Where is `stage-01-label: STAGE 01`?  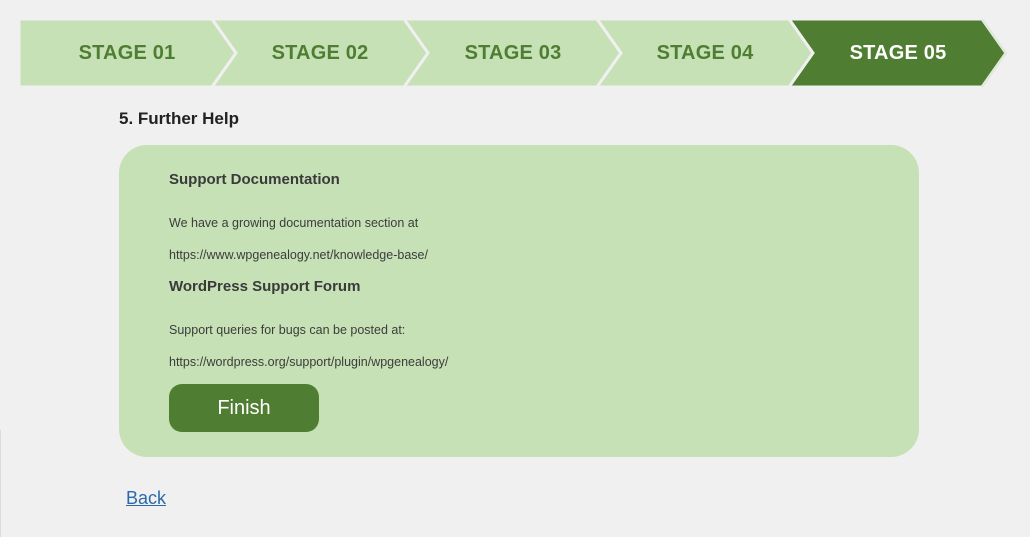 stage-01-label: STAGE 01 is located at coordinates (127, 53).